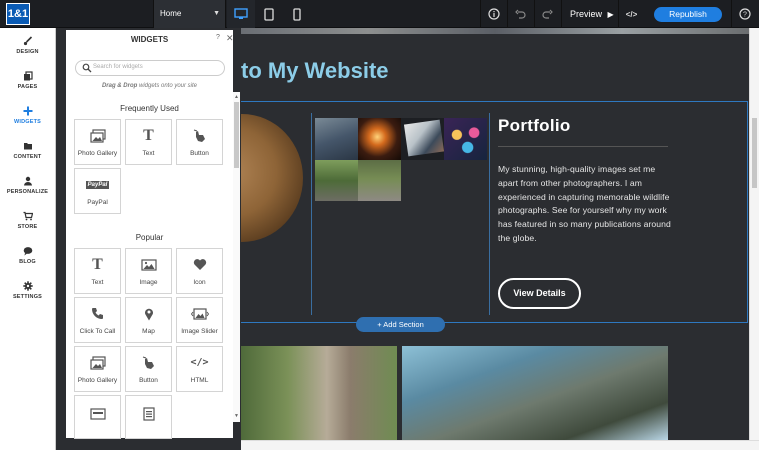 The height and width of the screenshot is (450, 759). What do you see at coordinates (27, 255) in the screenshot?
I see `rail-item-blog: BLOG` at bounding box center [27, 255].